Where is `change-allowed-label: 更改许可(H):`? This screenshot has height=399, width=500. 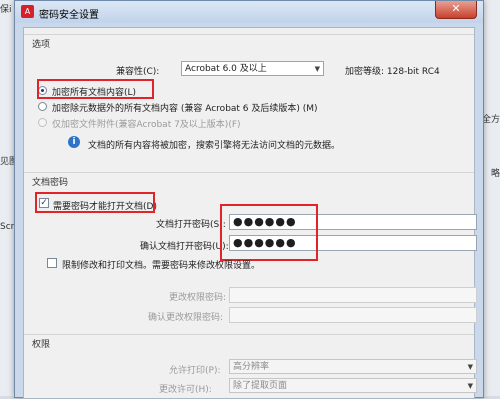 change-allowed-label: 更改许可(H): is located at coordinates (185, 390).